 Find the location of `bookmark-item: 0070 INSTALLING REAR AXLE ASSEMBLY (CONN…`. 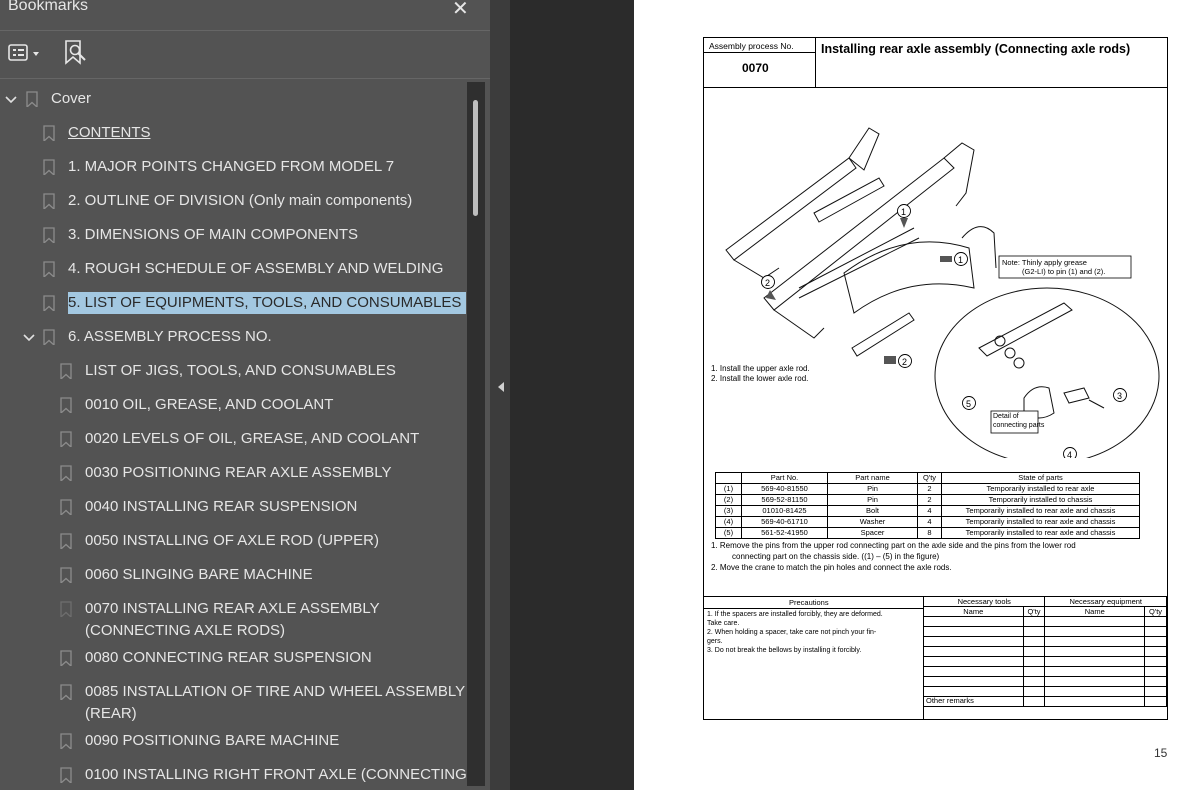

bookmark-item: 0070 INSTALLING REAR AXLE ASSEMBLY (CONN… is located at coordinates (233, 621).